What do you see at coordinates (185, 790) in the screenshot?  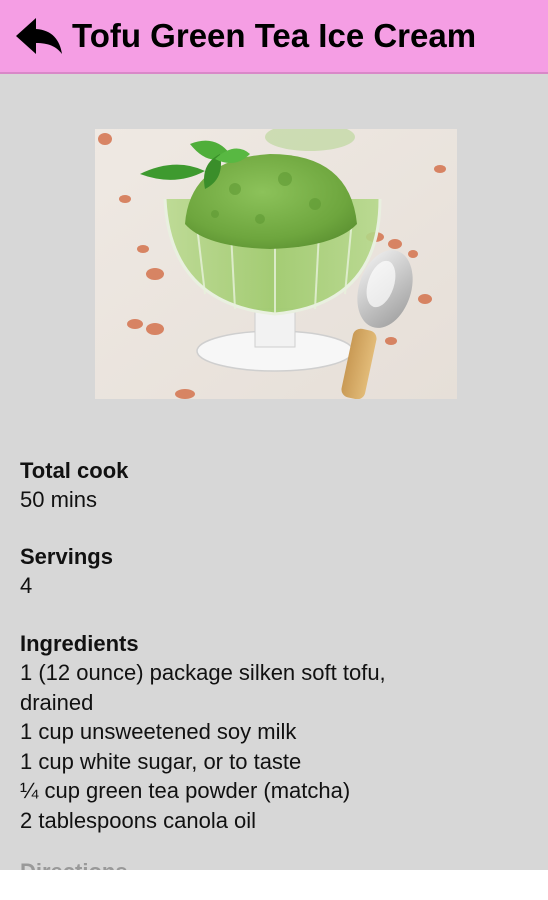 I see `ingredient-item: ¼ cup green tea powder (matcha)` at bounding box center [185, 790].